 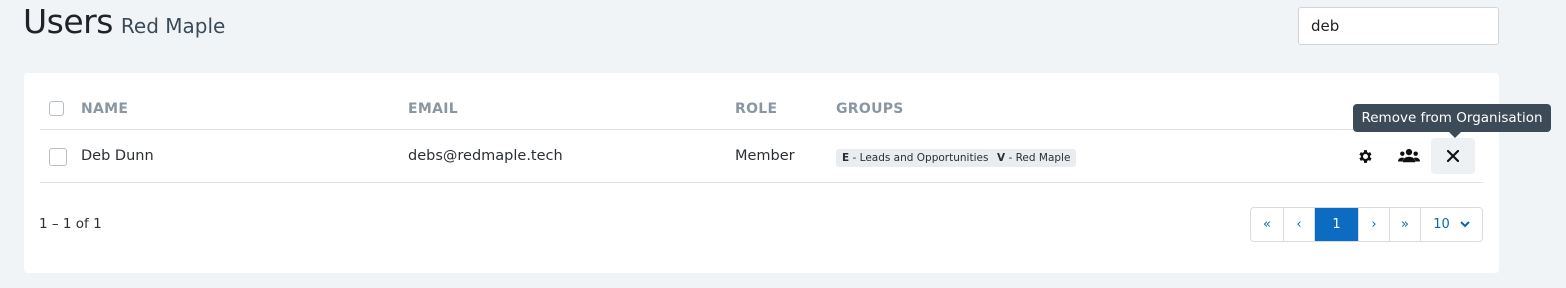 What do you see at coordinates (1398, 26) in the screenshot?
I see `search-input` at bounding box center [1398, 26].